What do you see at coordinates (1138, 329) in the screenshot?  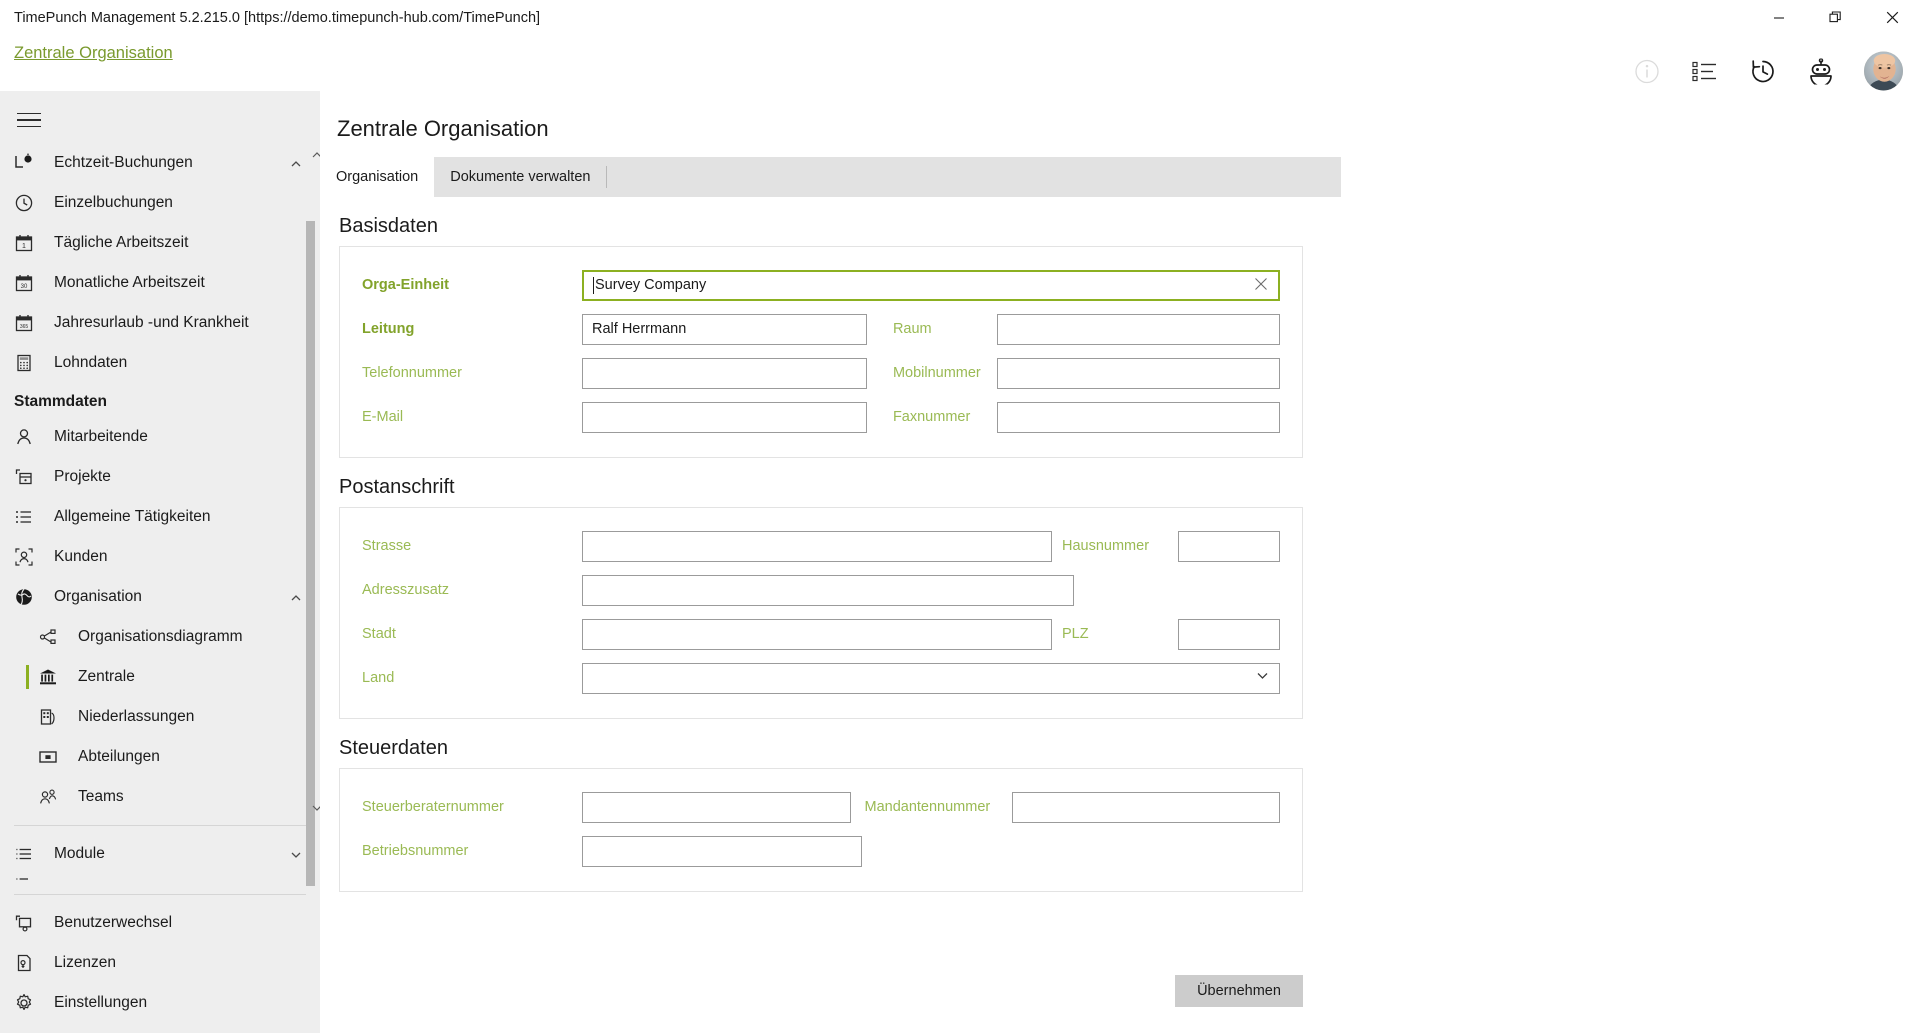 I see `input-raum` at bounding box center [1138, 329].